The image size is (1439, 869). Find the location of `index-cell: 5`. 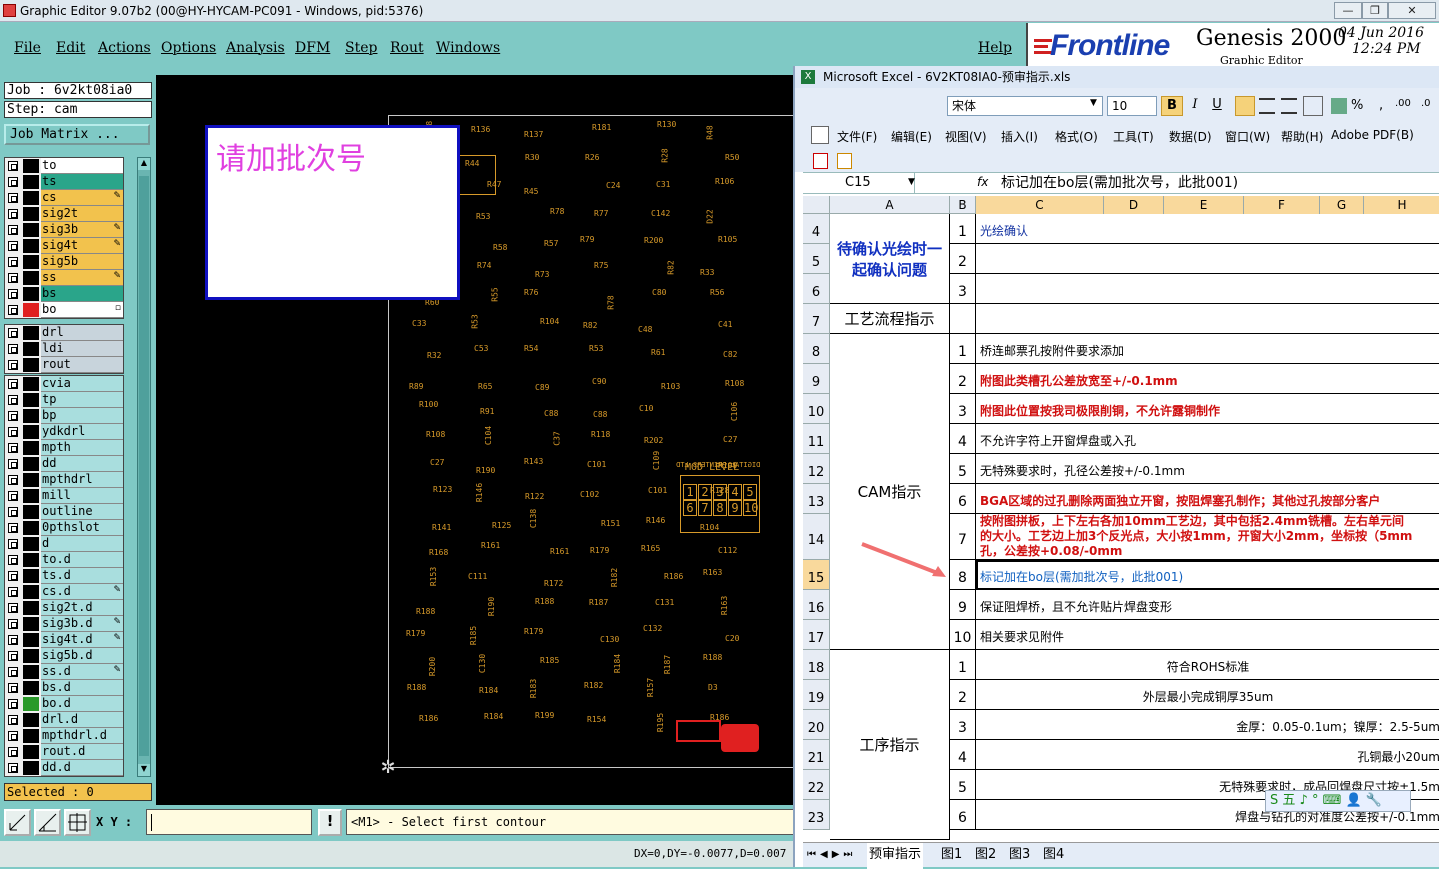

index-cell: 5 is located at coordinates (963, 469).